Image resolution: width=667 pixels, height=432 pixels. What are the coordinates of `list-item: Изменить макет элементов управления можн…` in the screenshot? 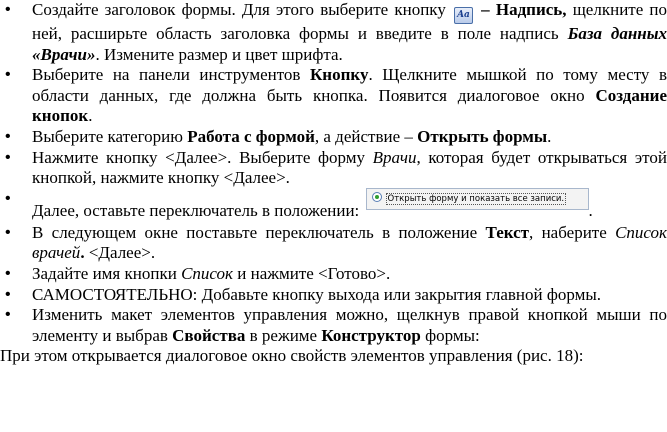 It's located at (333, 325).